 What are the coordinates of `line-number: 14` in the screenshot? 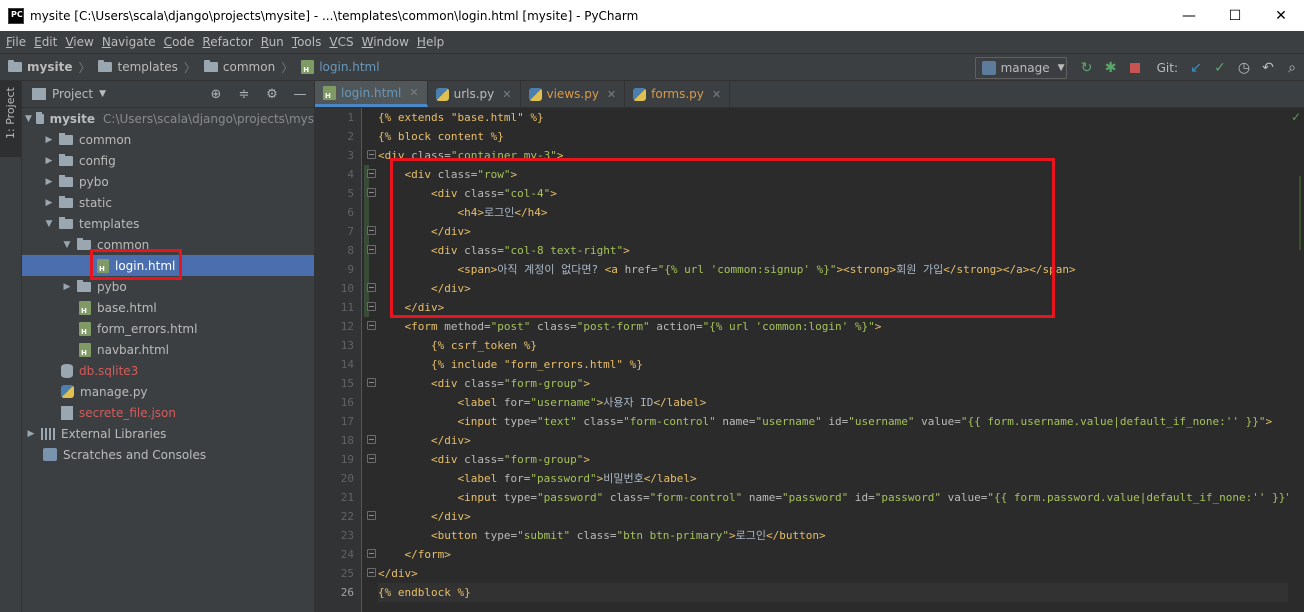 It's located at (347, 364).